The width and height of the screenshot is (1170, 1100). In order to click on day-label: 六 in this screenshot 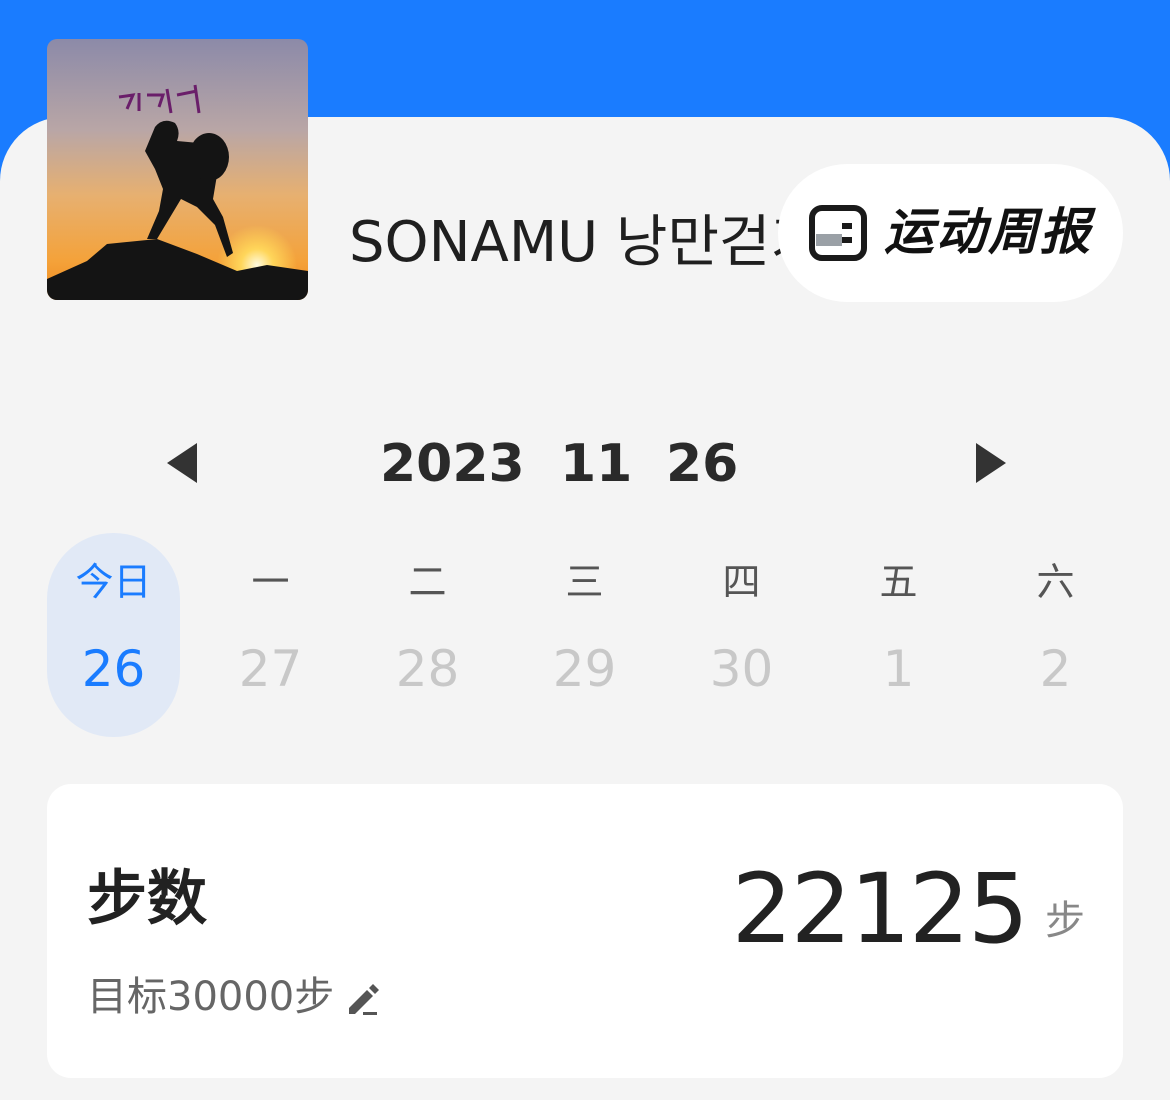, I will do `click(1055, 582)`.